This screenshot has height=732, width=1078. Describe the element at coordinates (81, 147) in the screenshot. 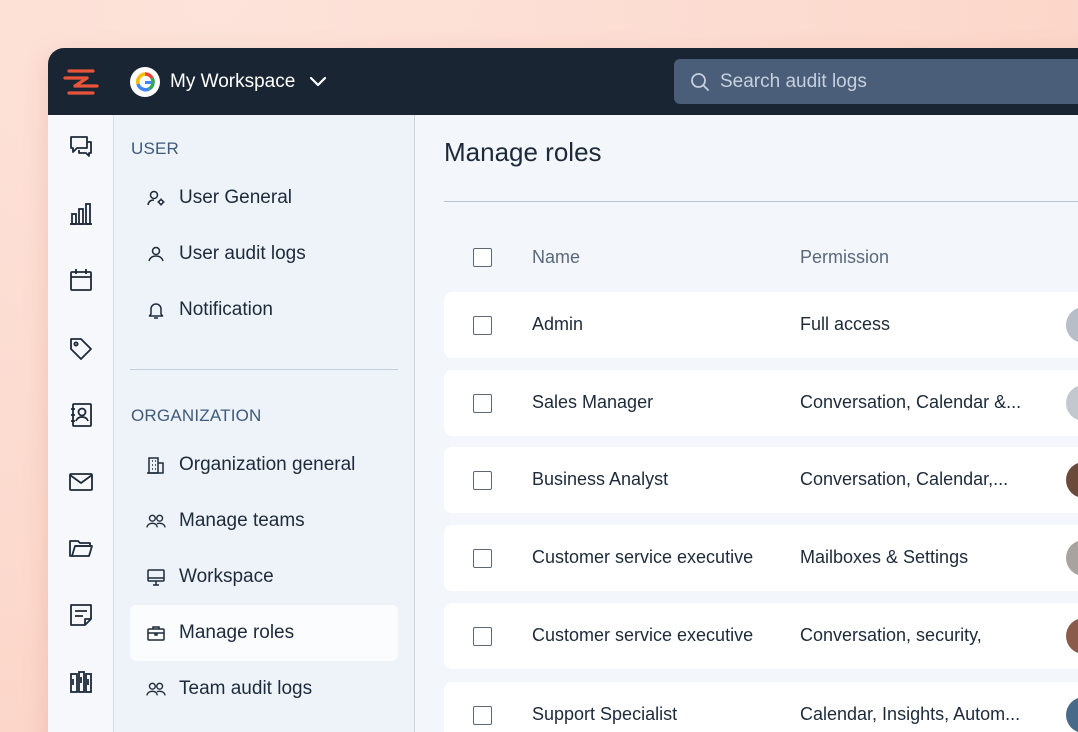

I see `chat-icon` at that location.